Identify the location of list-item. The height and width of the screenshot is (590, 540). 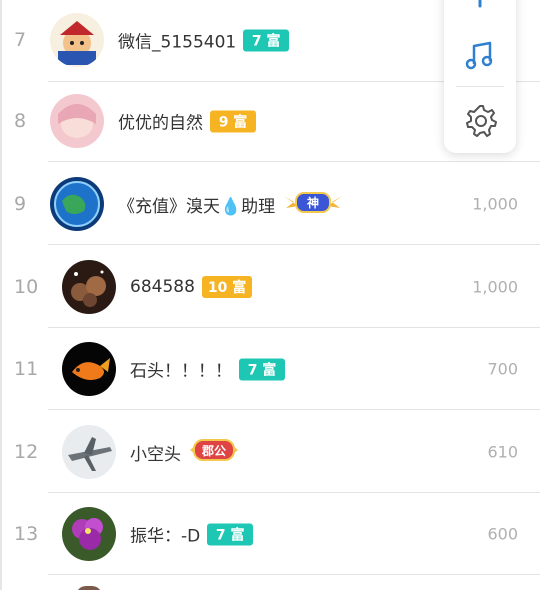
(270, 583).